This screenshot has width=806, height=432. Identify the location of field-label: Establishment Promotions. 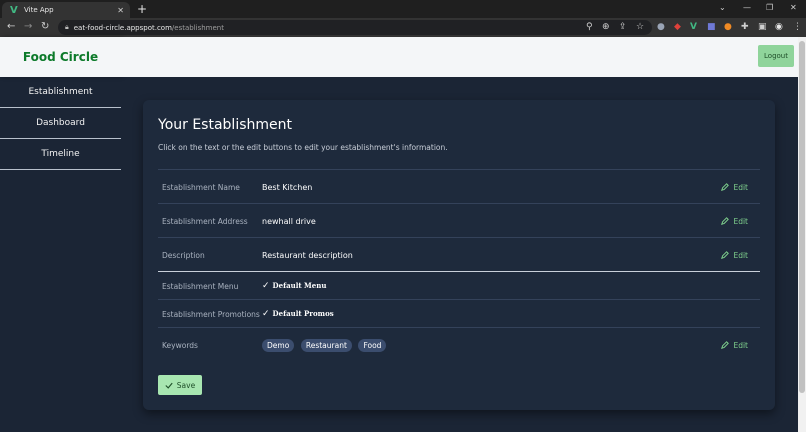
(211, 314).